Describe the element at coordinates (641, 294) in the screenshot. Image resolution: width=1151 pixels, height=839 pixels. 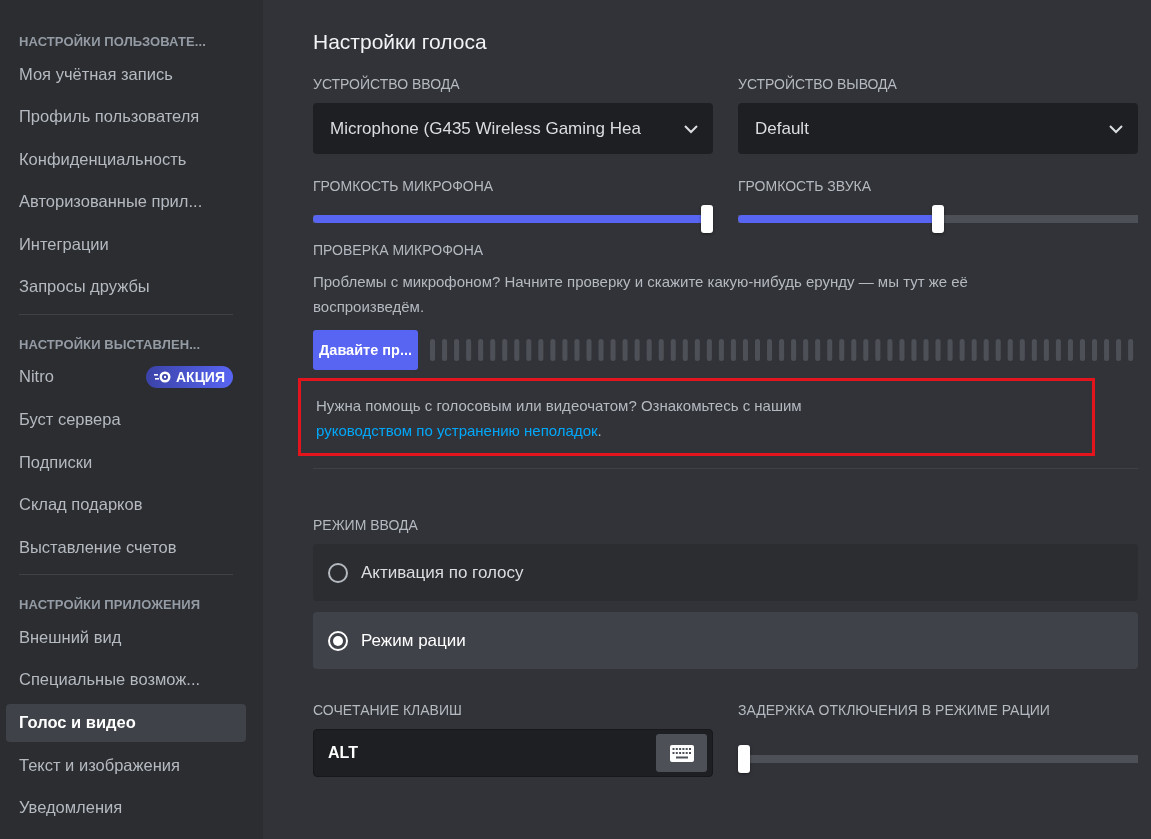
I see `description-text: Проблемы с микрофоном? Начните проверку и скажите какую-нибудь ерунду — мы тут же её воспроизведём.` at that location.